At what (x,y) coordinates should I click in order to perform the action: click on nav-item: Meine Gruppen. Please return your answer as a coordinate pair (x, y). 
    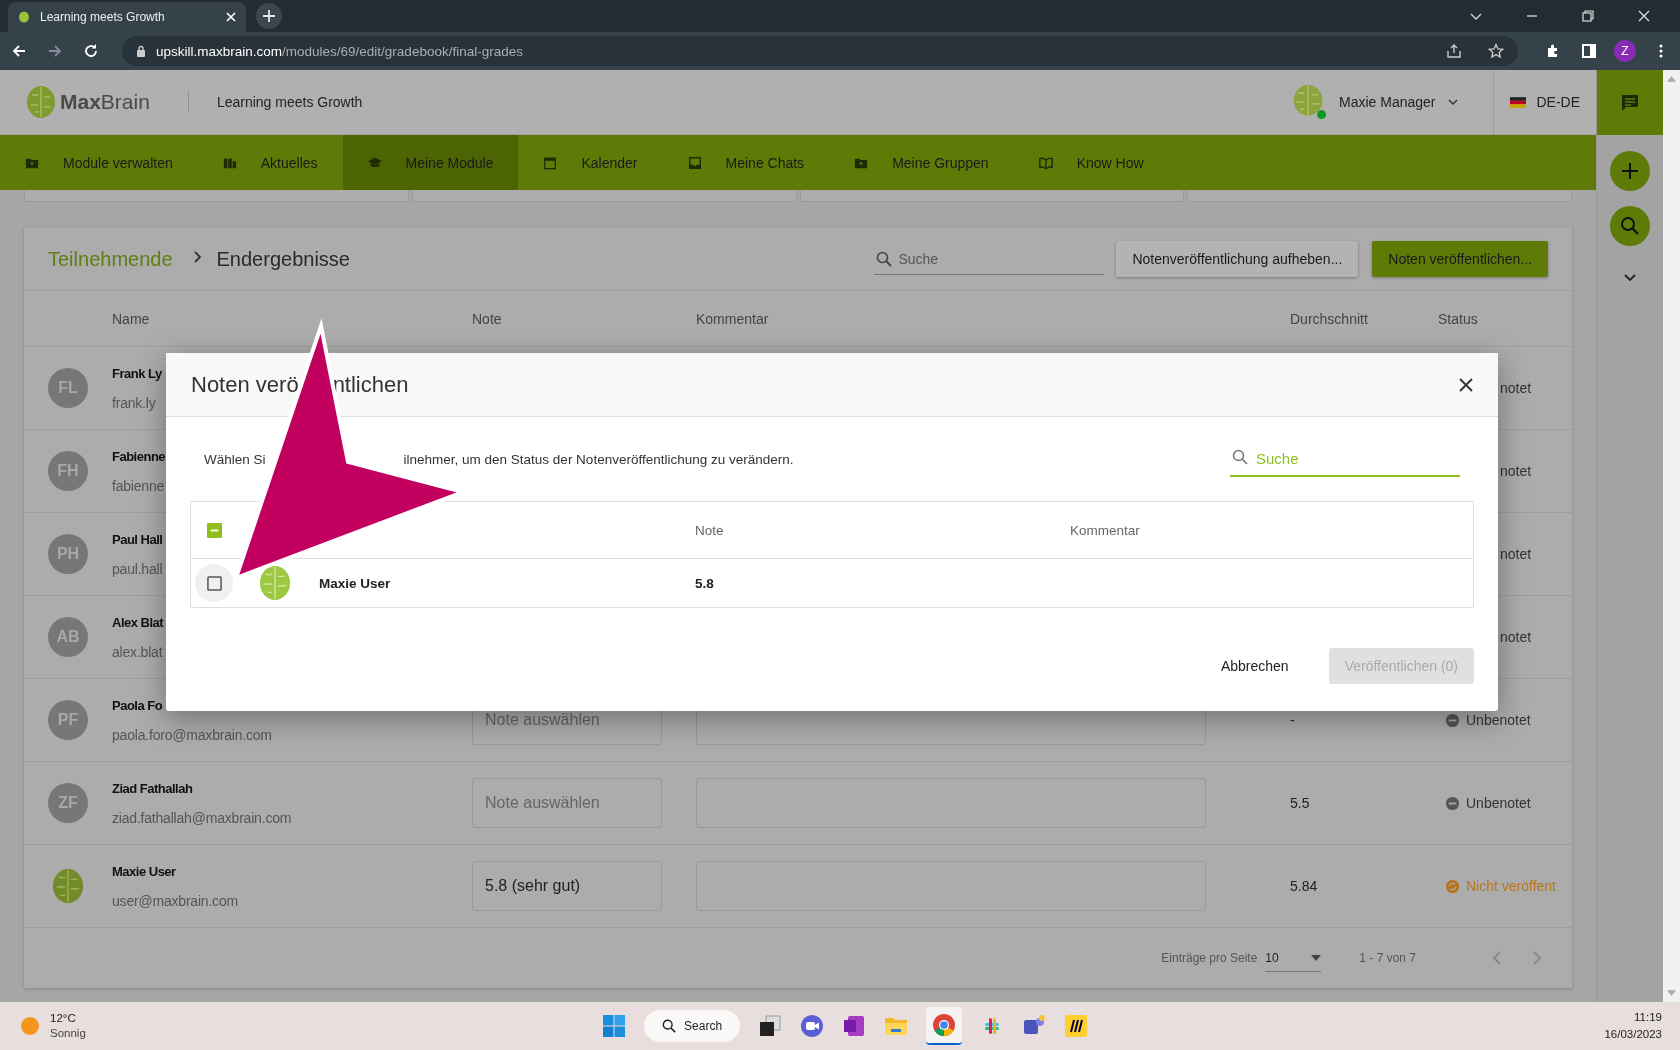
    Looking at the image, I should click on (921, 162).